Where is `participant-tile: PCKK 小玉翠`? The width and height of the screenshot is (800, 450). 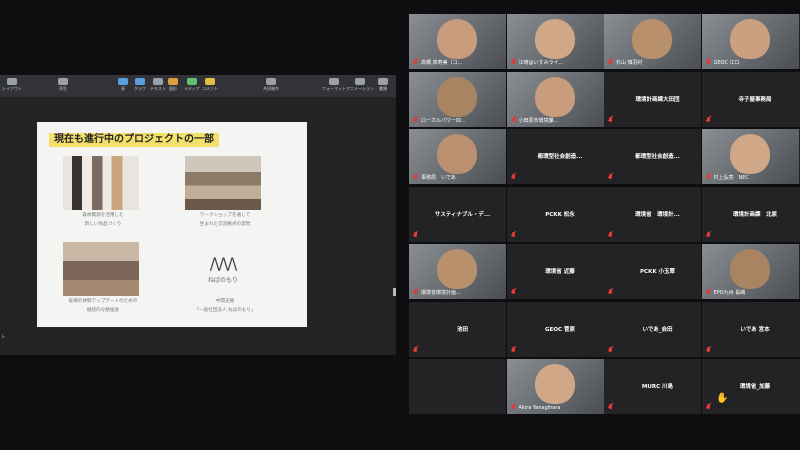
participant-tile: PCKK 小玉翠 is located at coordinates (652, 271).